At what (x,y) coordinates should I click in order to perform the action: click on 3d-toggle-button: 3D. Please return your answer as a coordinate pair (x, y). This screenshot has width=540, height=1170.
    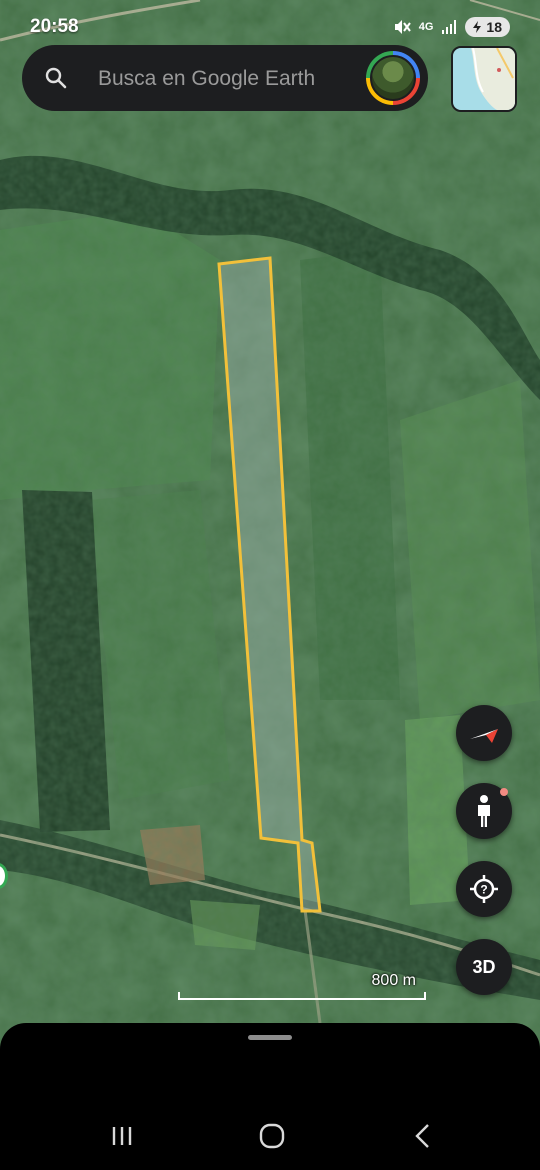
    Looking at the image, I should click on (484, 967).